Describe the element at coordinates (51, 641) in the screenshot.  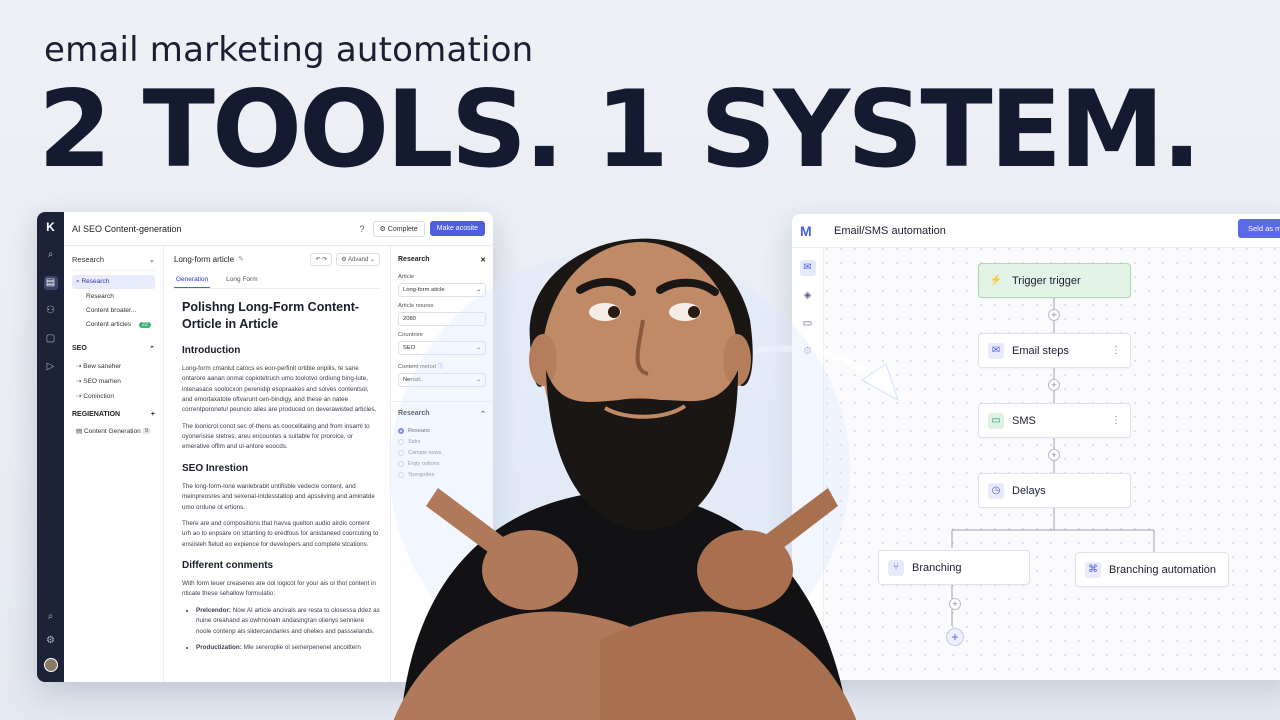
I see `gear-icon: ⚙` at that location.